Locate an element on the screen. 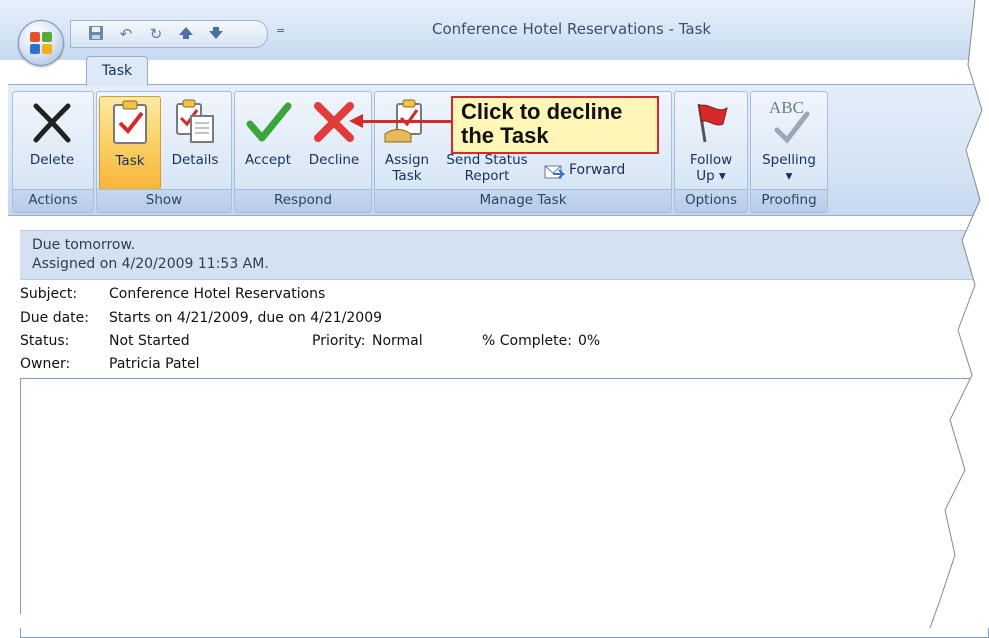  delete-x-icon is located at coordinates (52, 122).